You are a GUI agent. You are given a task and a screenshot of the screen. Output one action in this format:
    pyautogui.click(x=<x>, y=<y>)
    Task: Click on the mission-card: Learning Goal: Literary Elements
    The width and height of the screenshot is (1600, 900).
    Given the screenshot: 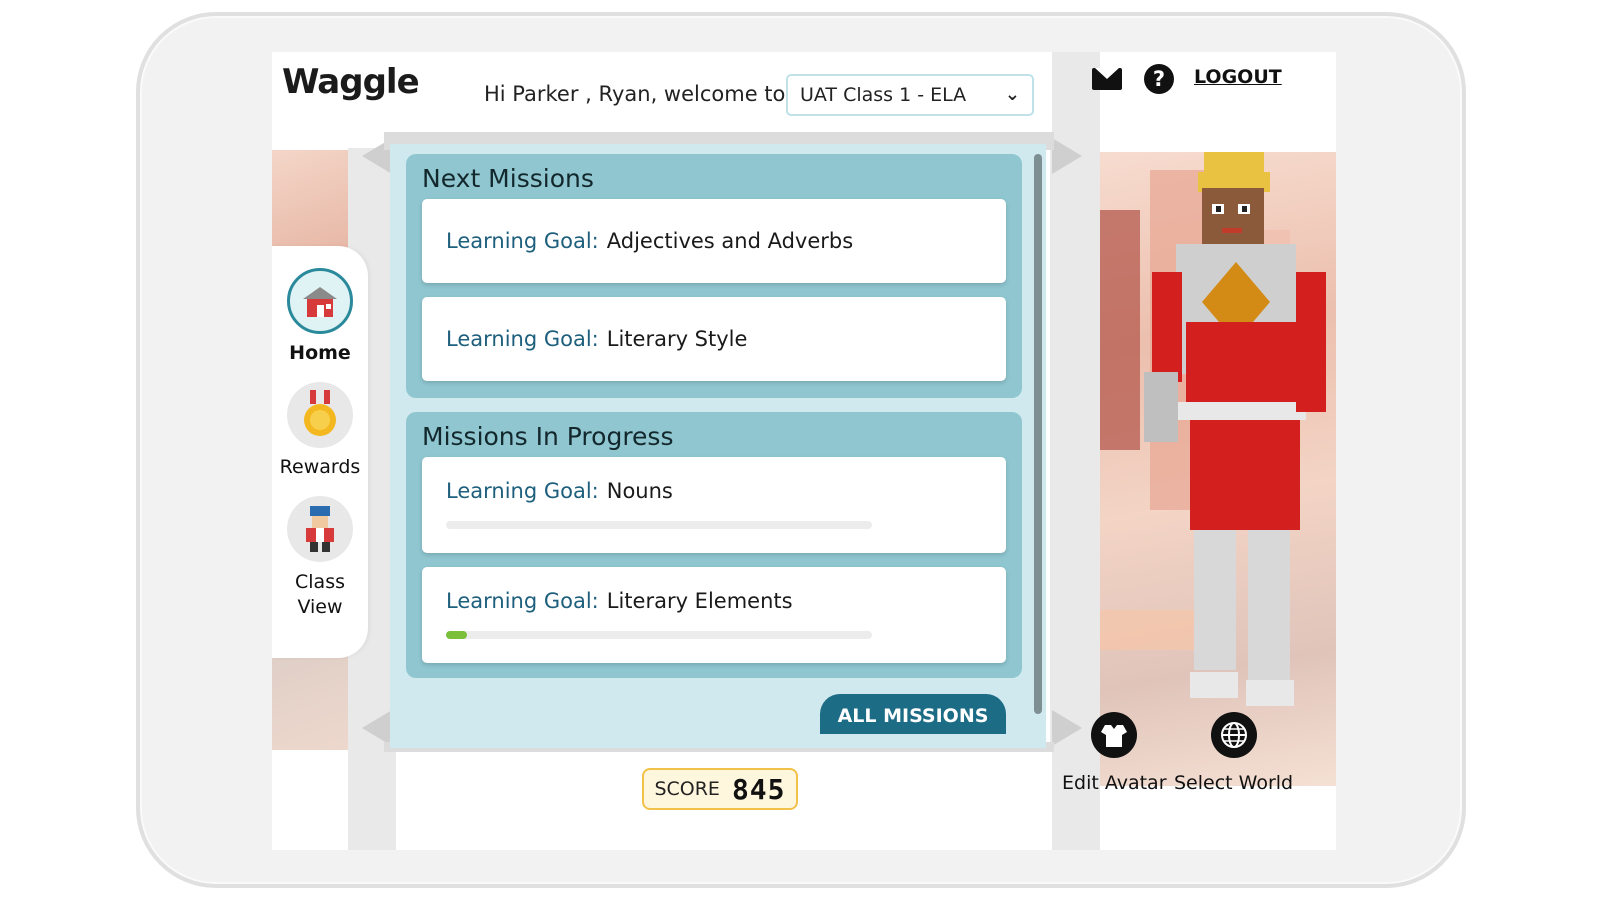 What is the action you would take?
    pyautogui.click(x=714, y=615)
    